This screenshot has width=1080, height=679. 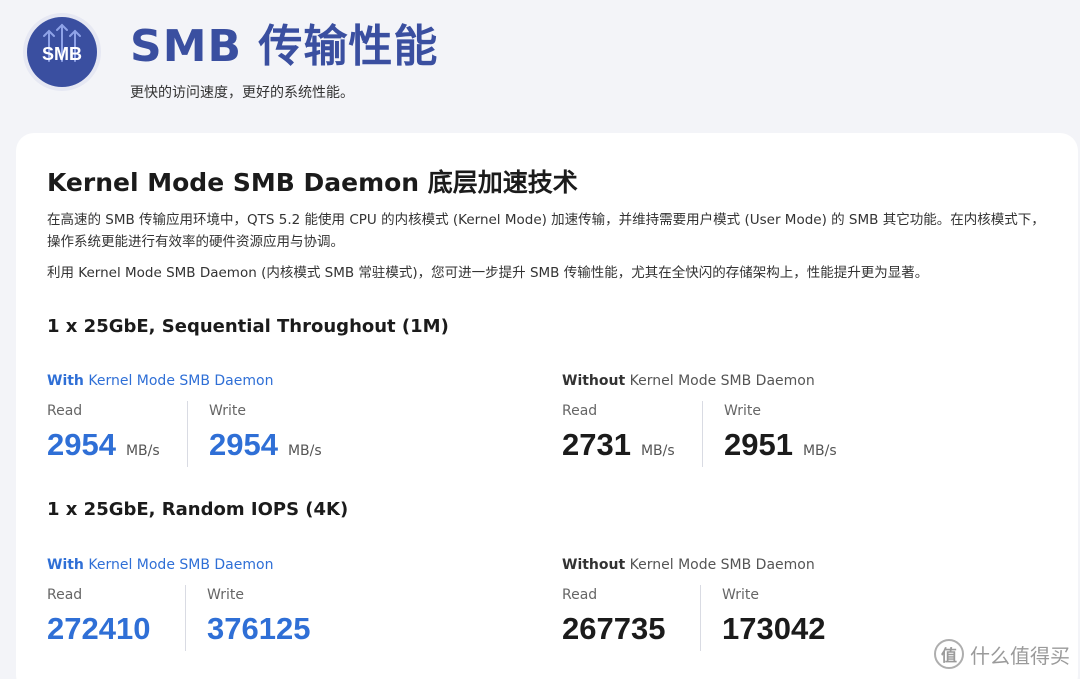 I want to click on write-value: 376125, so click(x=259, y=628).